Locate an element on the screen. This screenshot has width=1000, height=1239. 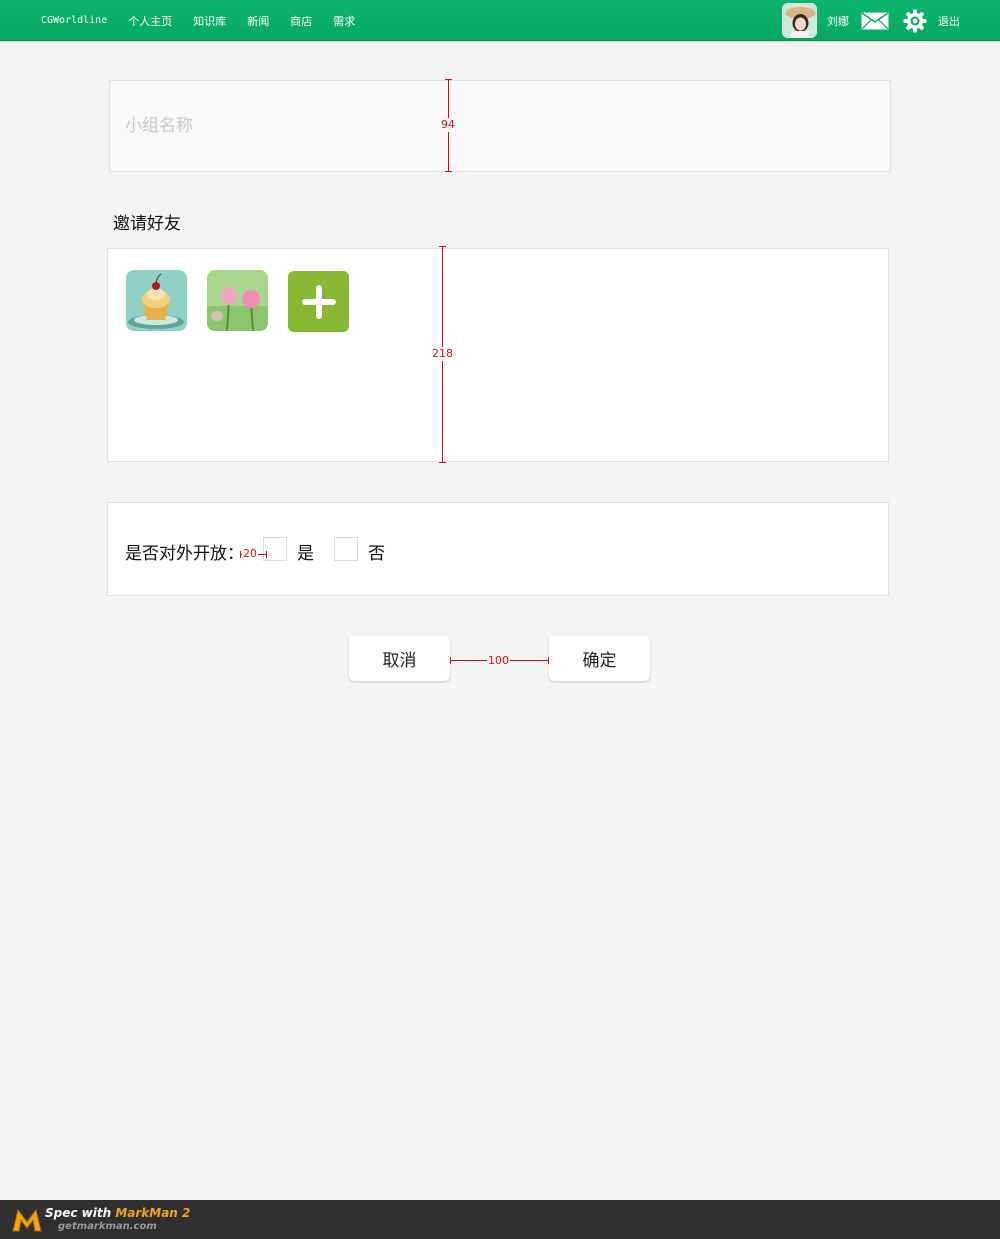
markman-brand: MarkMan 2 is located at coordinates (153, 1213).